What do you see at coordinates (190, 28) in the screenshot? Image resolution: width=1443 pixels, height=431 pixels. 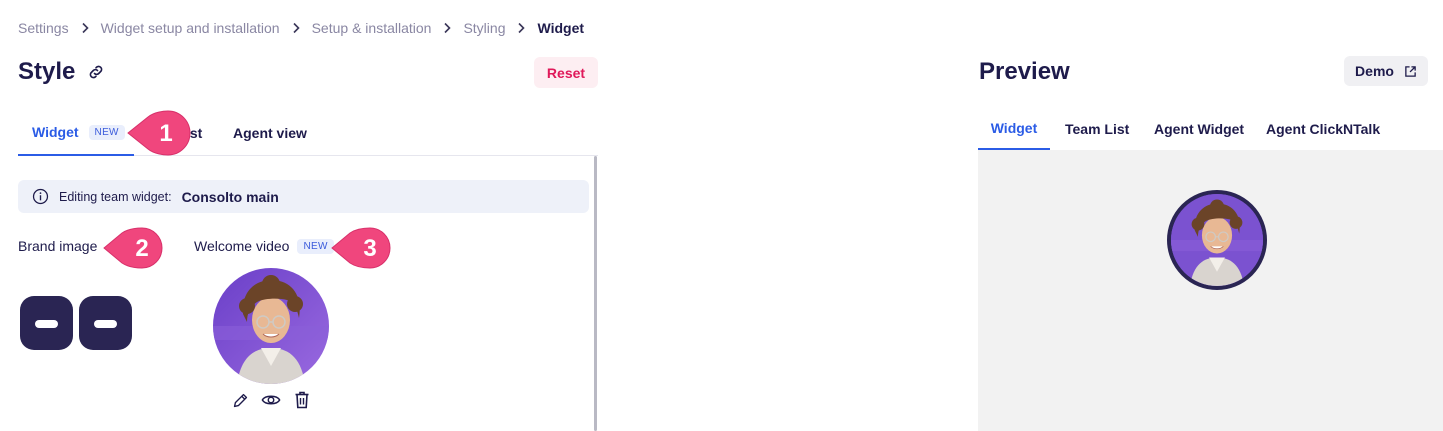 I see `breadcrumb-widget-setup: Widget setup and installation` at bounding box center [190, 28].